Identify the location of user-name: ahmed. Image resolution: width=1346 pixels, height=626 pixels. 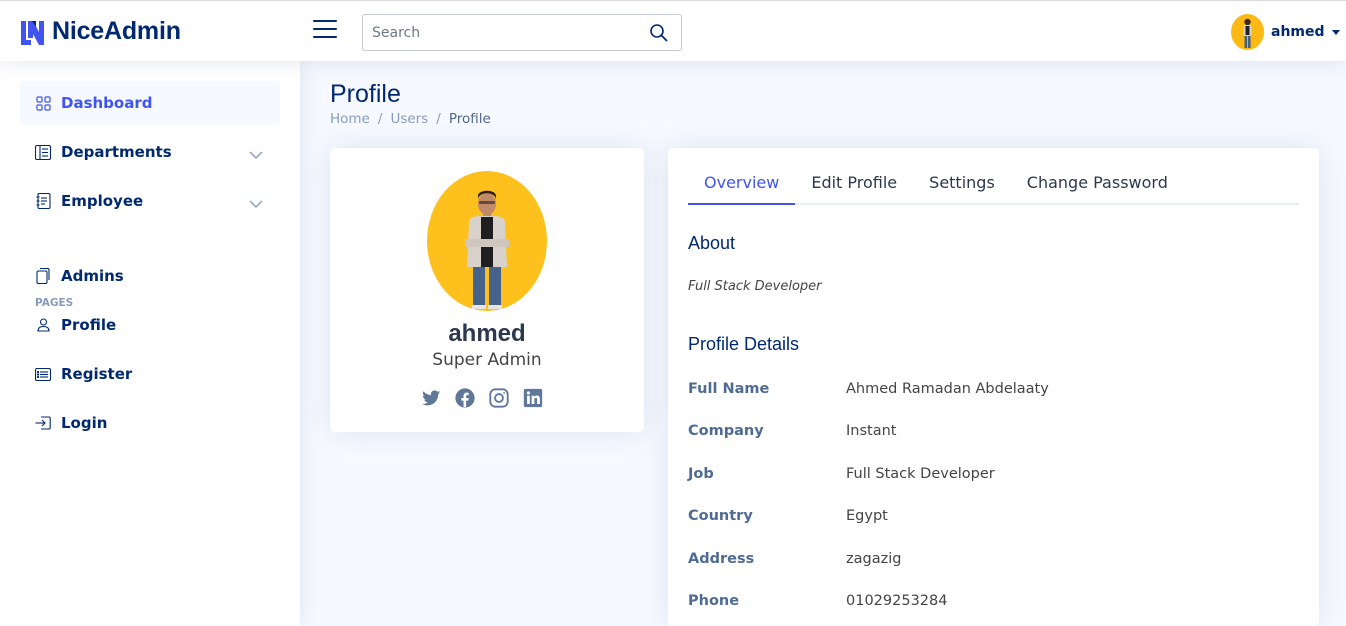
(1298, 32).